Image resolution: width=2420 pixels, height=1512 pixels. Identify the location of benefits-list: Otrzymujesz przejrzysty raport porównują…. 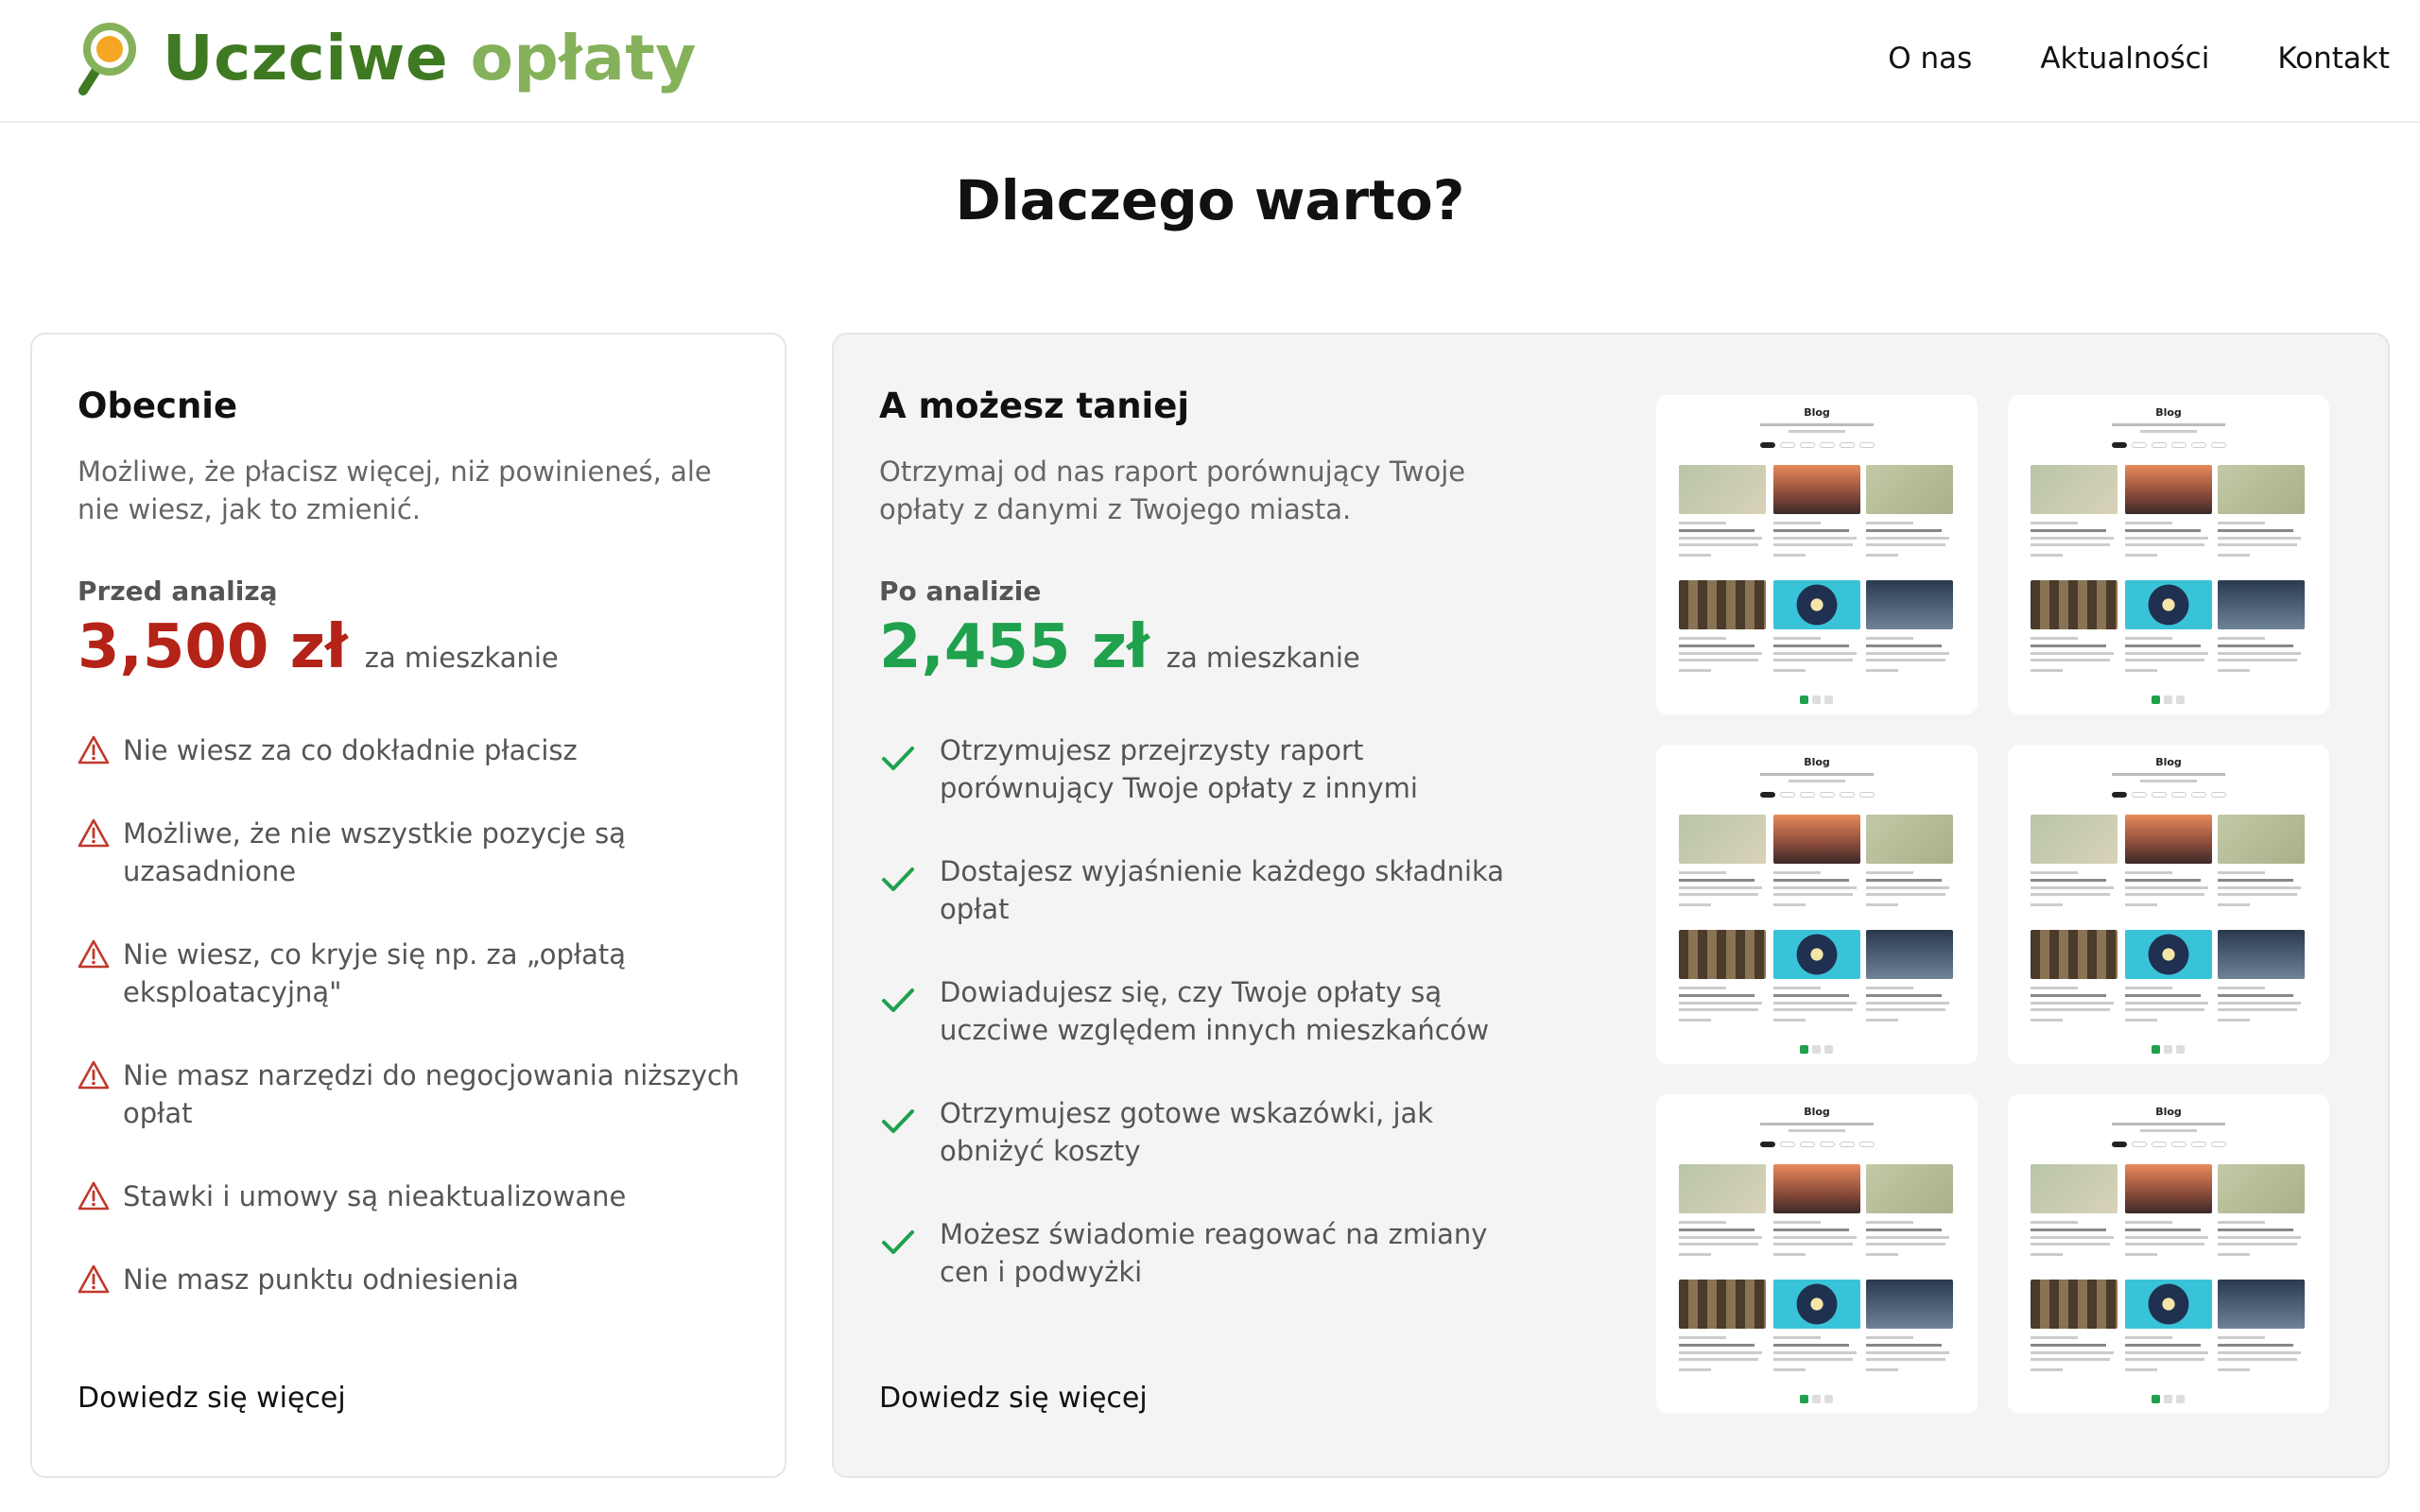
(1212, 1011).